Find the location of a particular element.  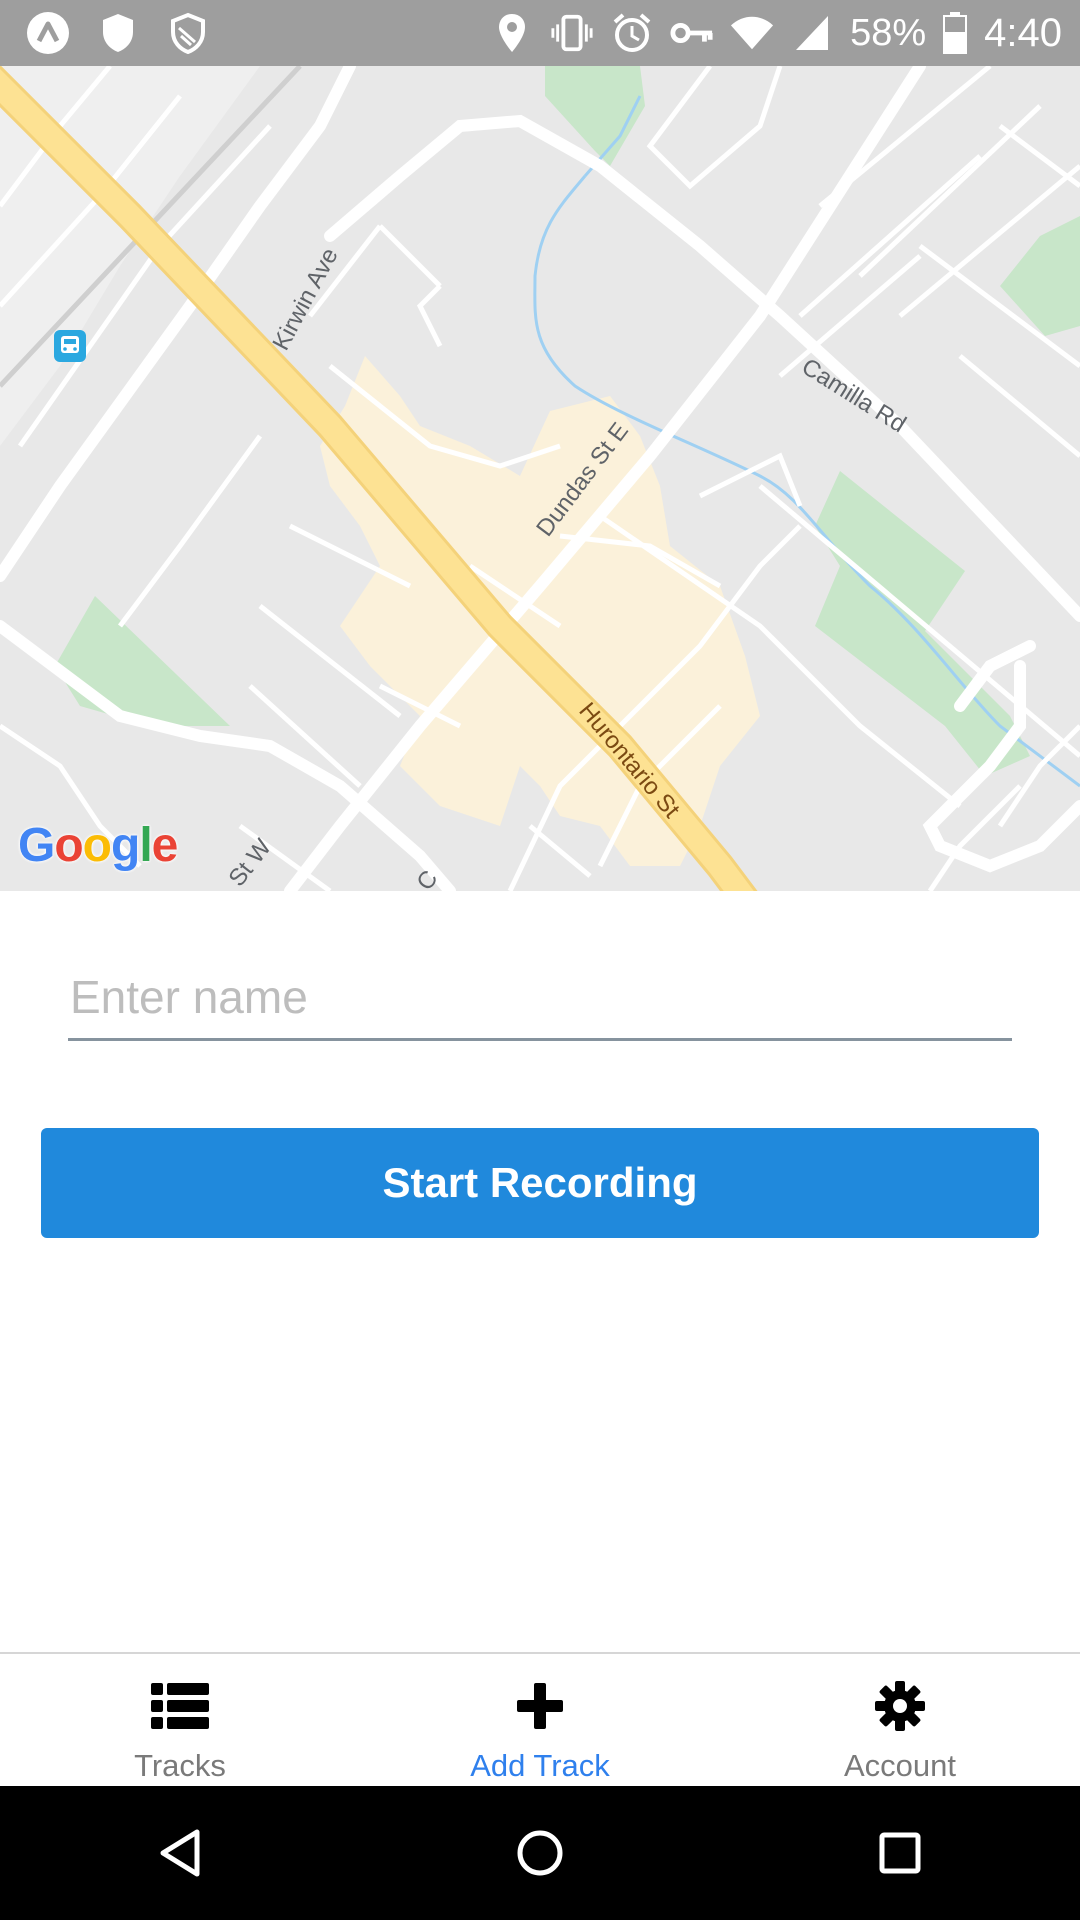

location-icon is located at coordinates (512, 33).